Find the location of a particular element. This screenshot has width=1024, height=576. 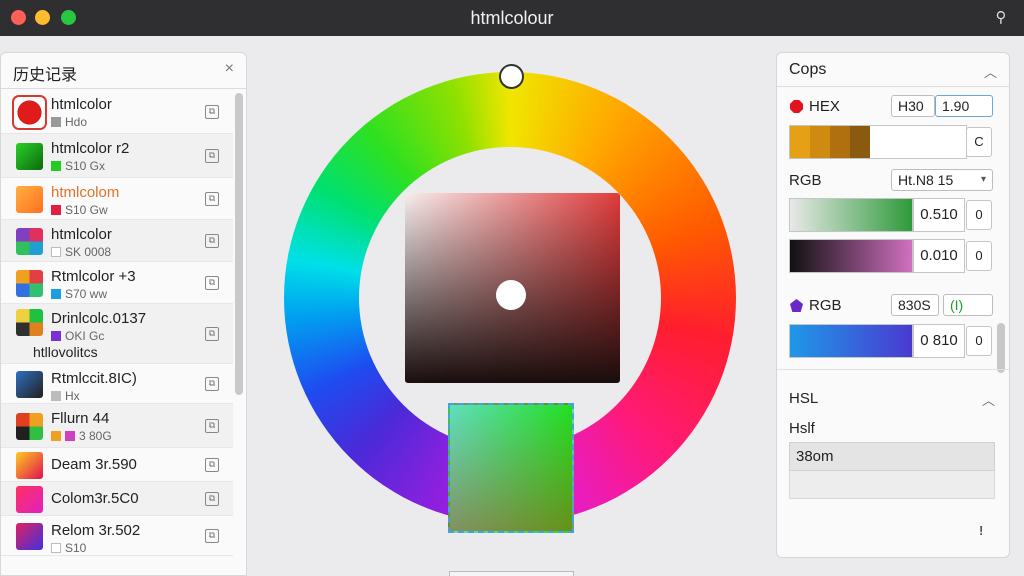

history-item: Rtmlccit.8IC) Hx ⧉ is located at coordinates (117, 384).